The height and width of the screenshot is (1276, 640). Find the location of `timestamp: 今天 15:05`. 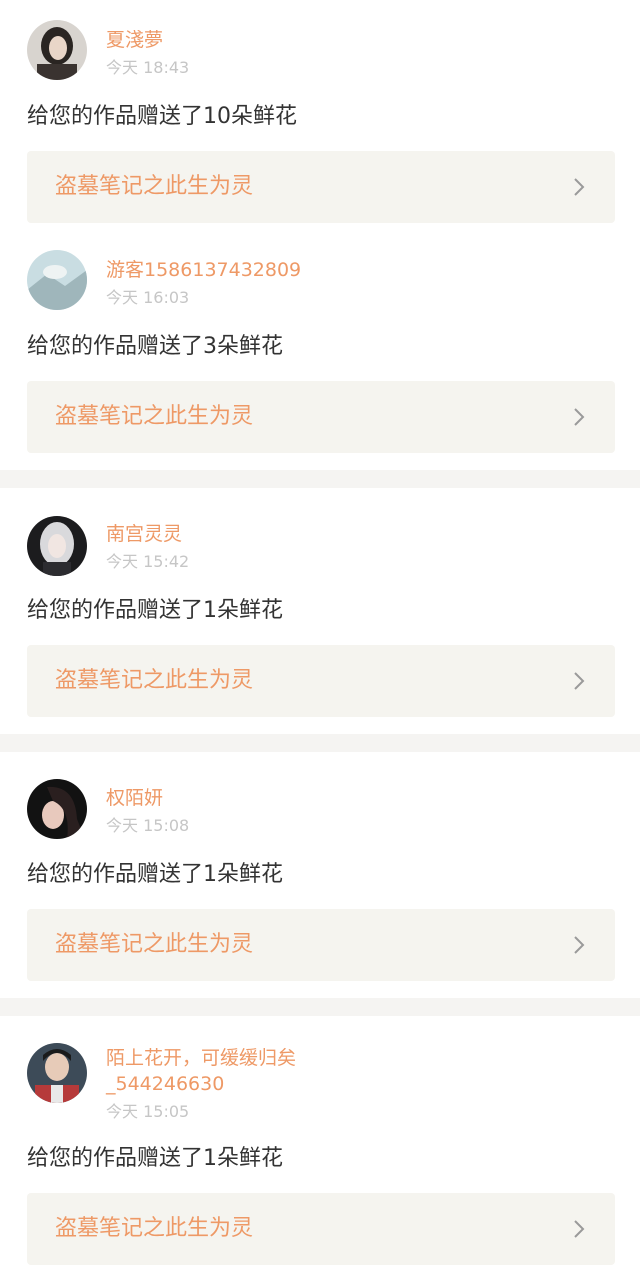

timestamp: 今天 15:05 is located at coordinates (148, 1111).